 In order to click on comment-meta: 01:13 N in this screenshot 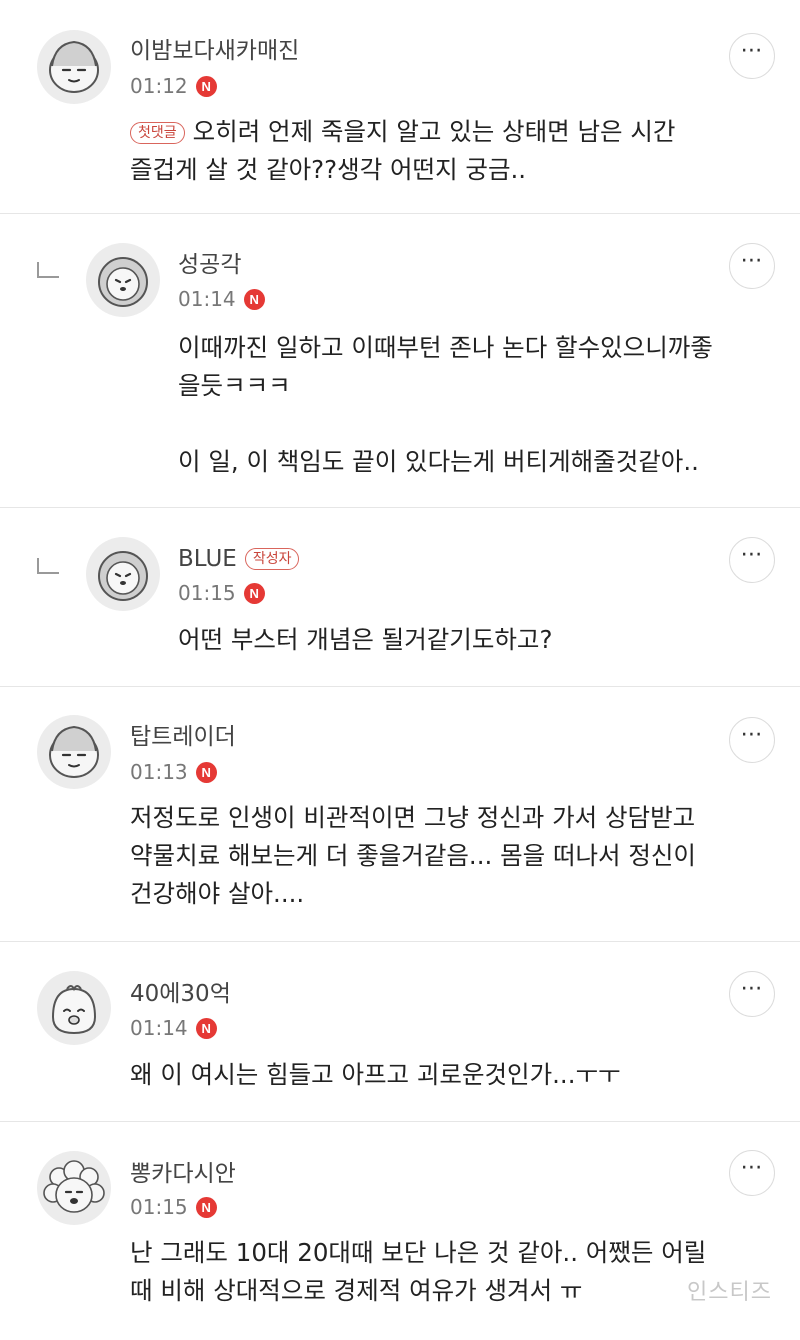, I will do `click(173, 772)`.